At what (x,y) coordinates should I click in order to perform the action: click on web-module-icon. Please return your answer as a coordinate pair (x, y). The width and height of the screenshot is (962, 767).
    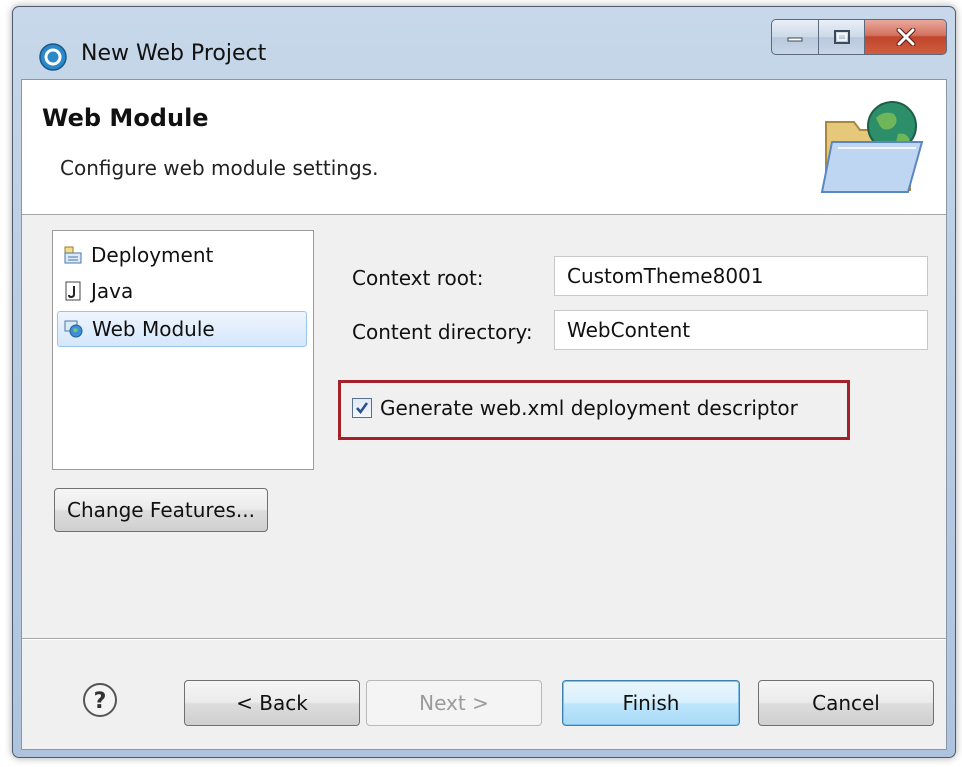
    Looking at the image, I should click on (73, 329).